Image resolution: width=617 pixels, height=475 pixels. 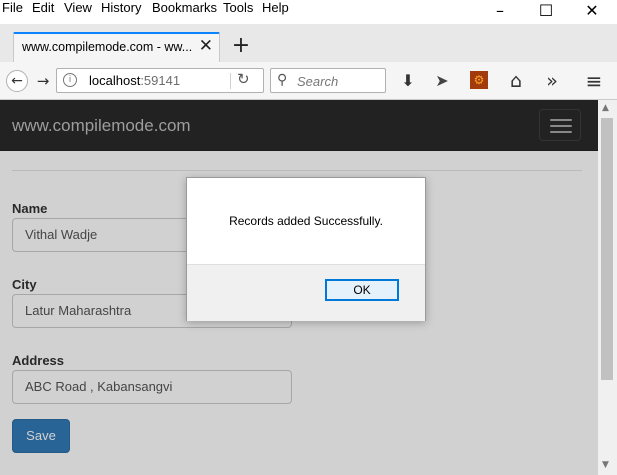 I want to click on page-scrollbar: ▲ ▼, so click(x=607, y=287).